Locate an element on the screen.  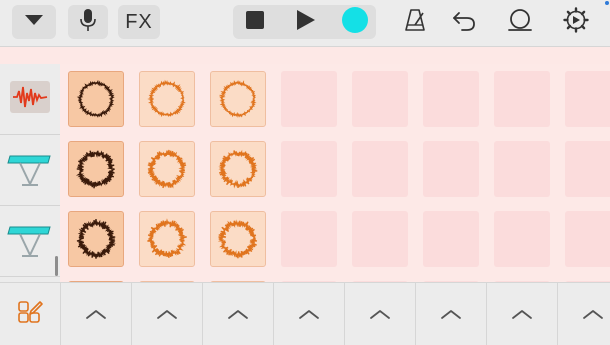
status-dot is located at coordinates (607, 3).